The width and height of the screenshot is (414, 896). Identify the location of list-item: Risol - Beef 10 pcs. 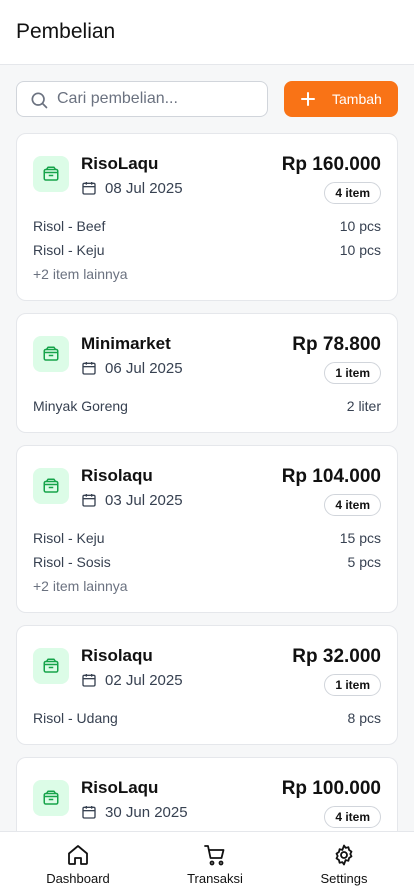
(207, 227).